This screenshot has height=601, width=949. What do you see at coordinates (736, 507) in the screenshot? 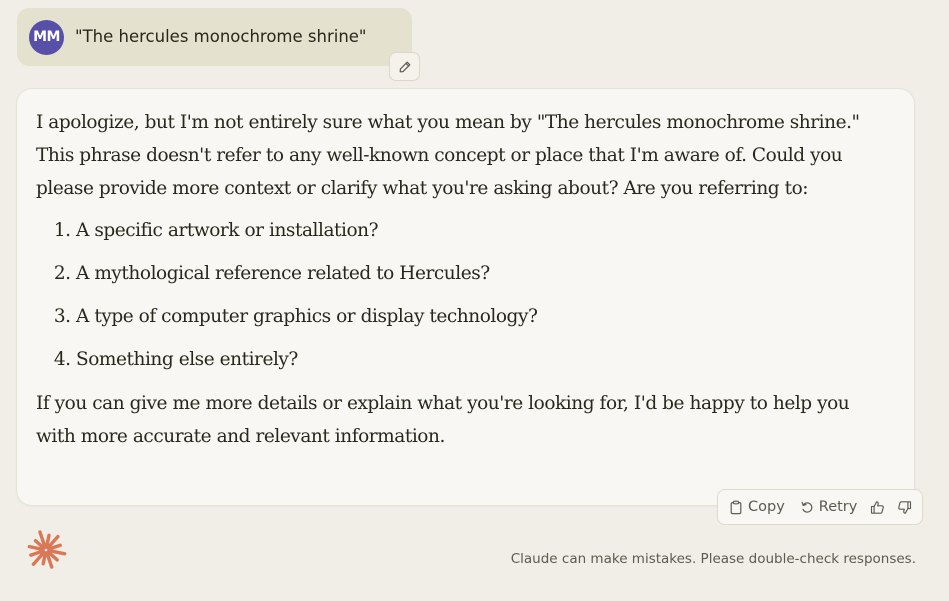
I see `clipboard-icon` at bounding box center [736, 507].